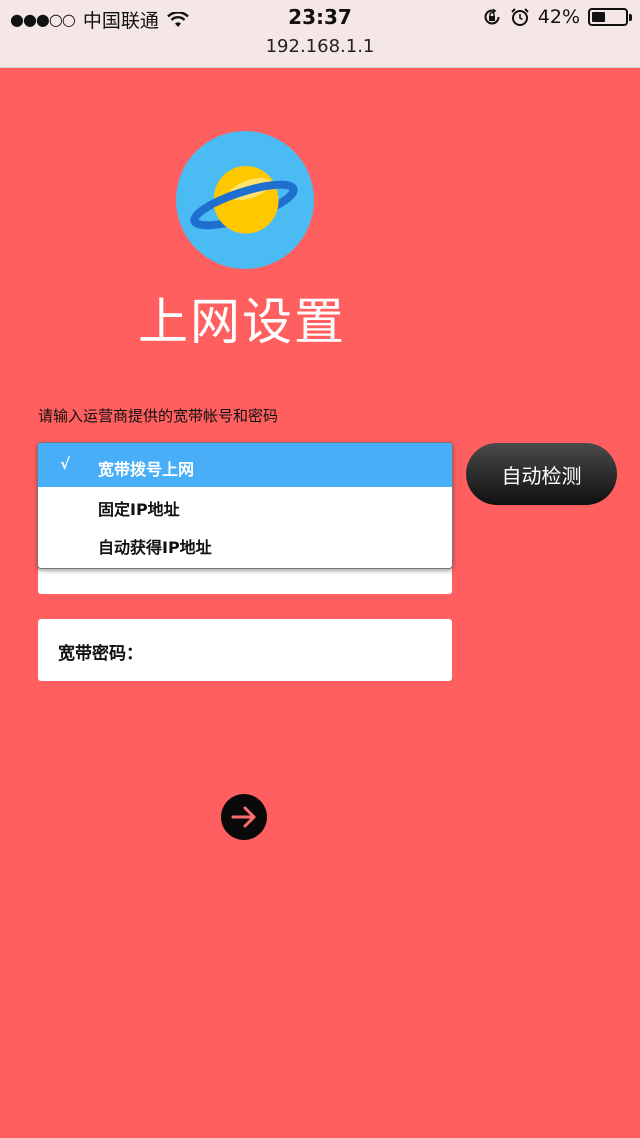  Describe the element at coordinates (139, 509) in the screenshot. I see `option-label: 固定IP地址` at that location.